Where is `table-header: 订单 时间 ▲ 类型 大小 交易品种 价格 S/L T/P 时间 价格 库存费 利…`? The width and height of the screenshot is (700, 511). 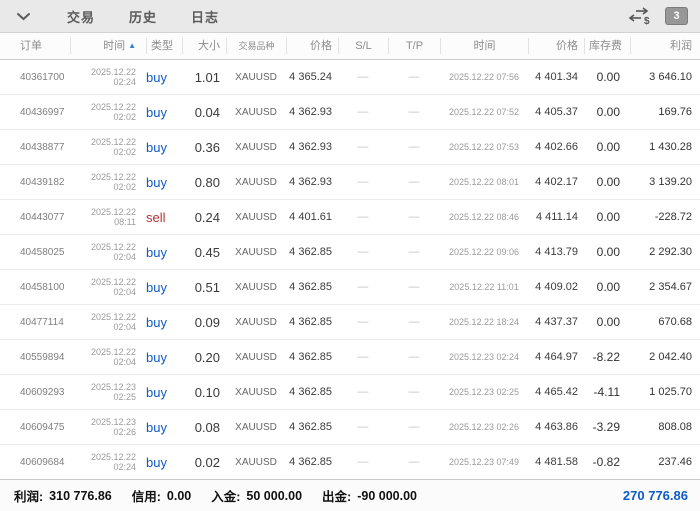 table-header: 订单 时间 ▲ 类型 大小 交易品种 价格 S/L T/P 时间 价格 库存费 利… is located at coordinates (350, 46).